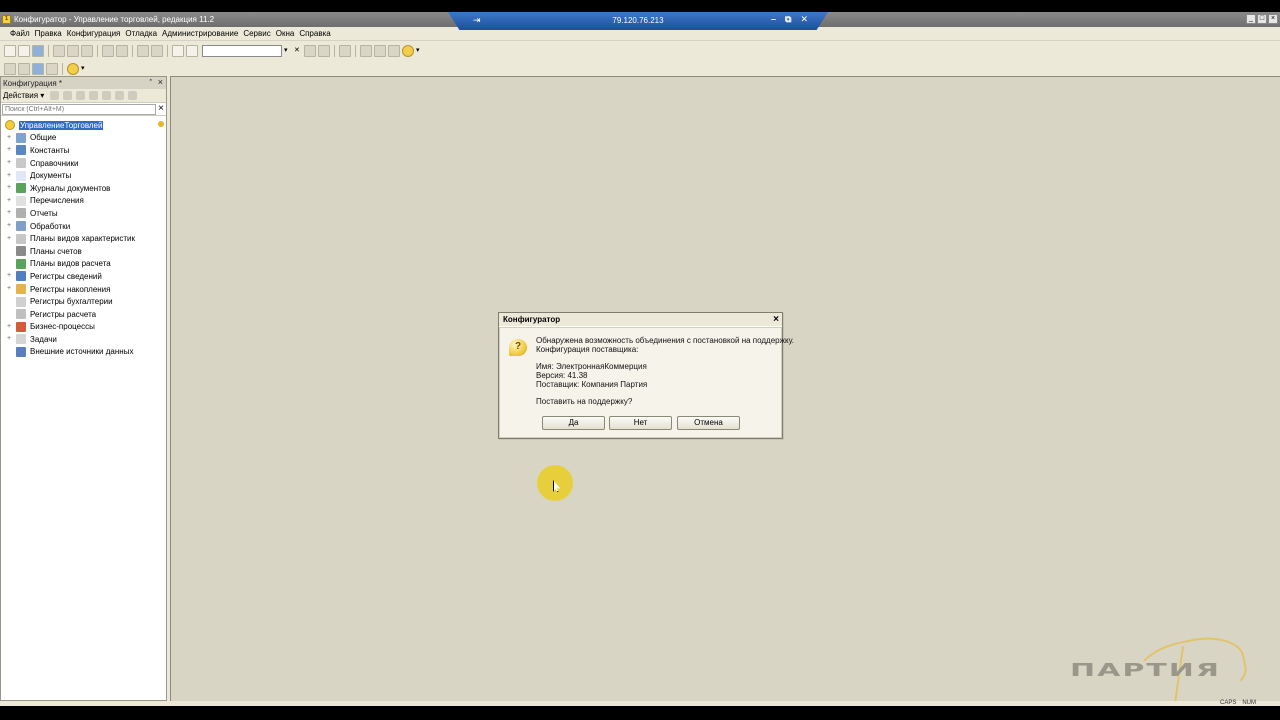 This screenshot has height=720, width=1280. I want to click on wizard-icon, so click(394, 50).